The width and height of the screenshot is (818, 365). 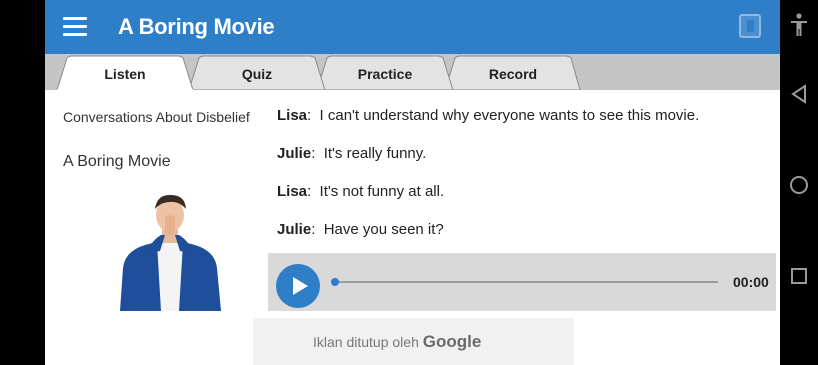 I want to click on dialogue-text: It's really funny., so click(x=375, y=153).